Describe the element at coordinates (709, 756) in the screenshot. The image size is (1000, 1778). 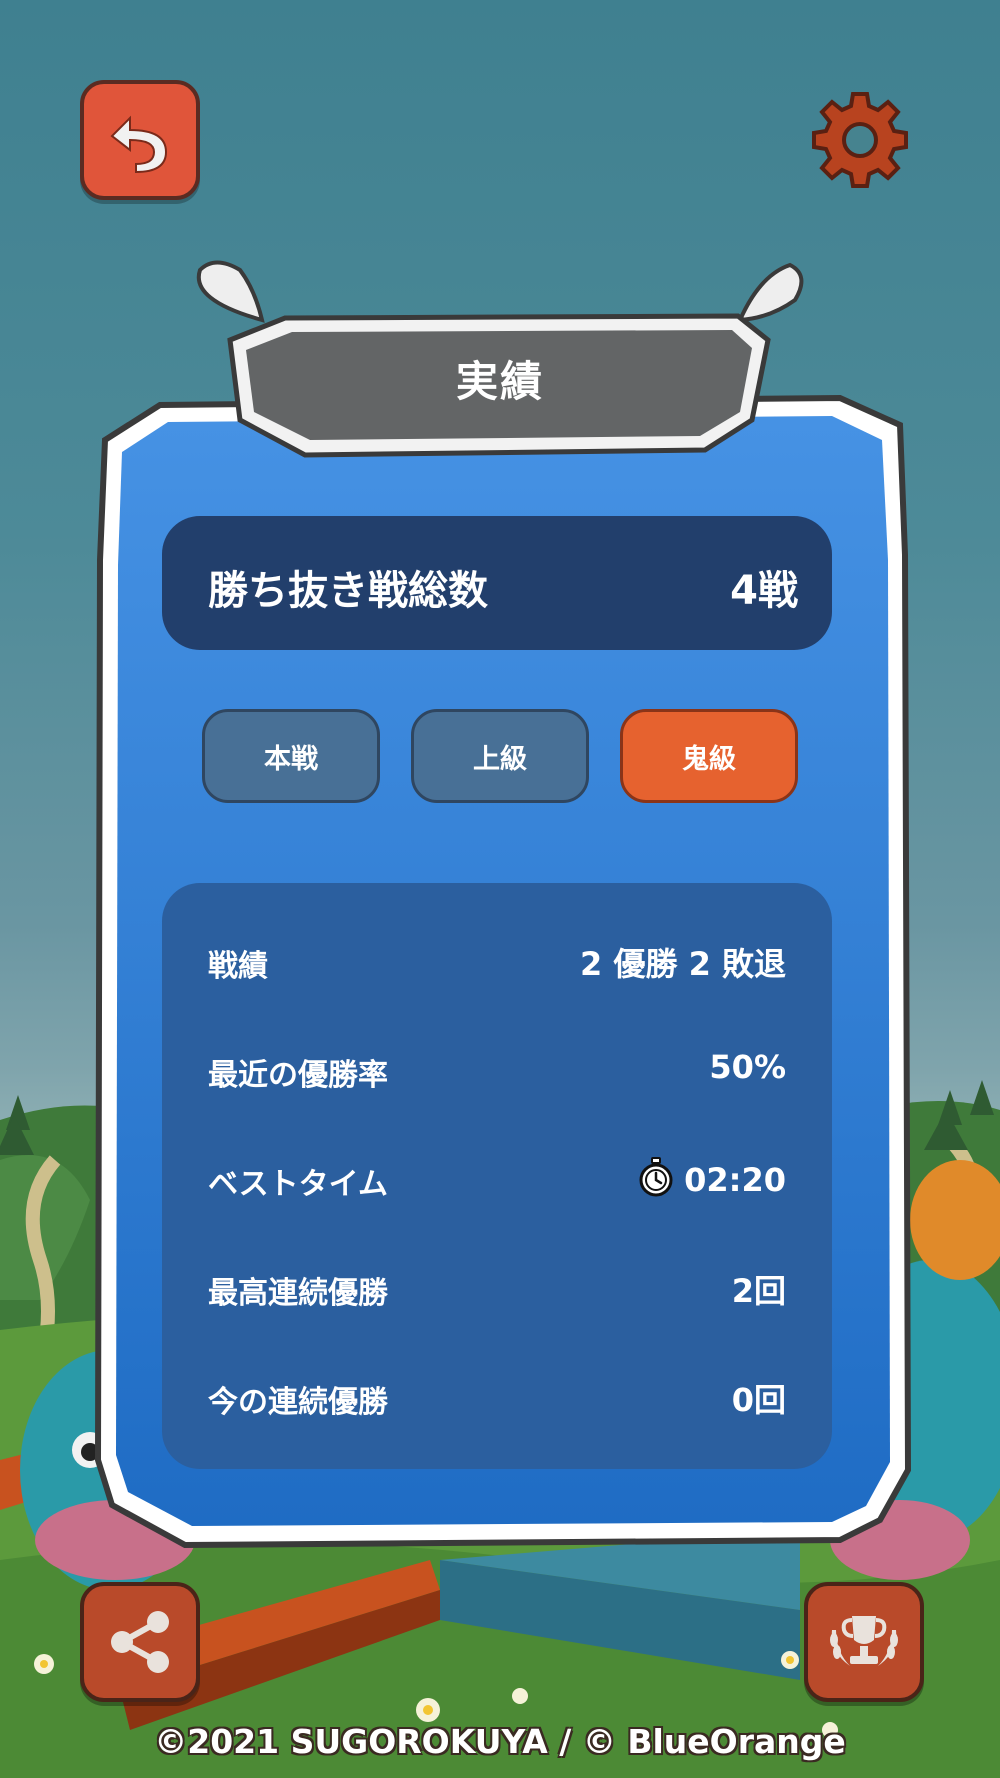
I see `tab-onikyu: 鬼級` at that location.